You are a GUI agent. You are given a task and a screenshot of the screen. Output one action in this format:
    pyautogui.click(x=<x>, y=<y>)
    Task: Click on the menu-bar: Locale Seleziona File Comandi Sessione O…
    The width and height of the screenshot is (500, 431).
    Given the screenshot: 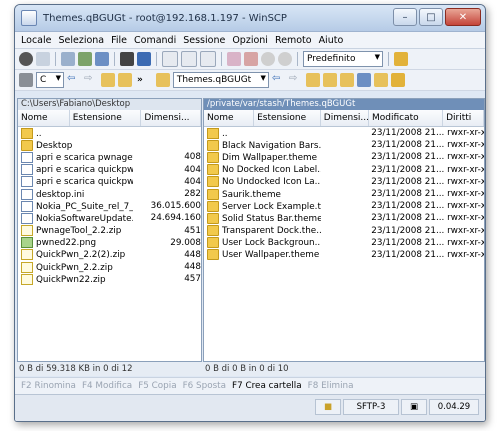 What is the action you would take?
    pyautogui.click(x=250, y=40)
    